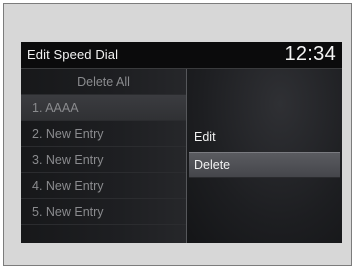  What do you see at coordinates (212, 165) in the screenshot?
I see `menu-item-label: Delete` at bounding box center [212, 165].